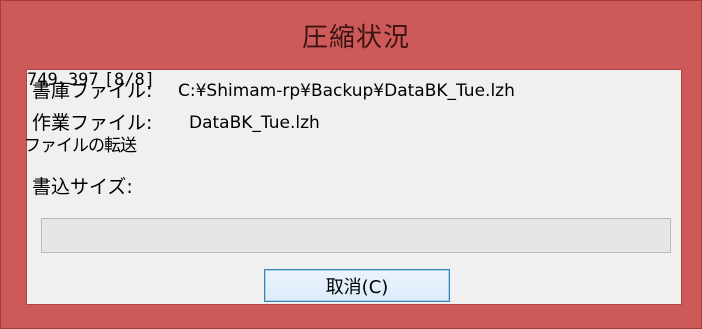 The height and width of the screenshot is (329, 702). I want to click on working-file-name: DataBK_Tue.lzh, so click(254, 123).